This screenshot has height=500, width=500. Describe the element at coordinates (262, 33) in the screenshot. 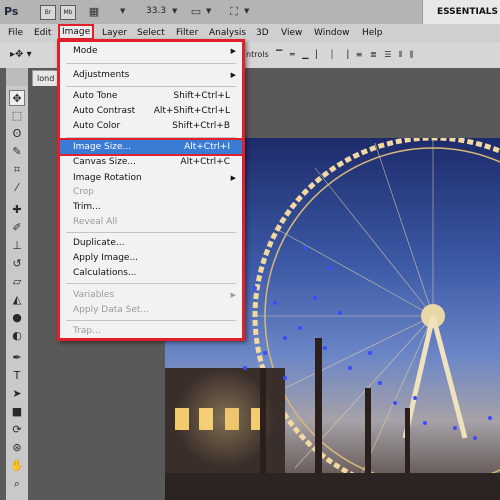

I see `menu-3d: 3D` at that location.